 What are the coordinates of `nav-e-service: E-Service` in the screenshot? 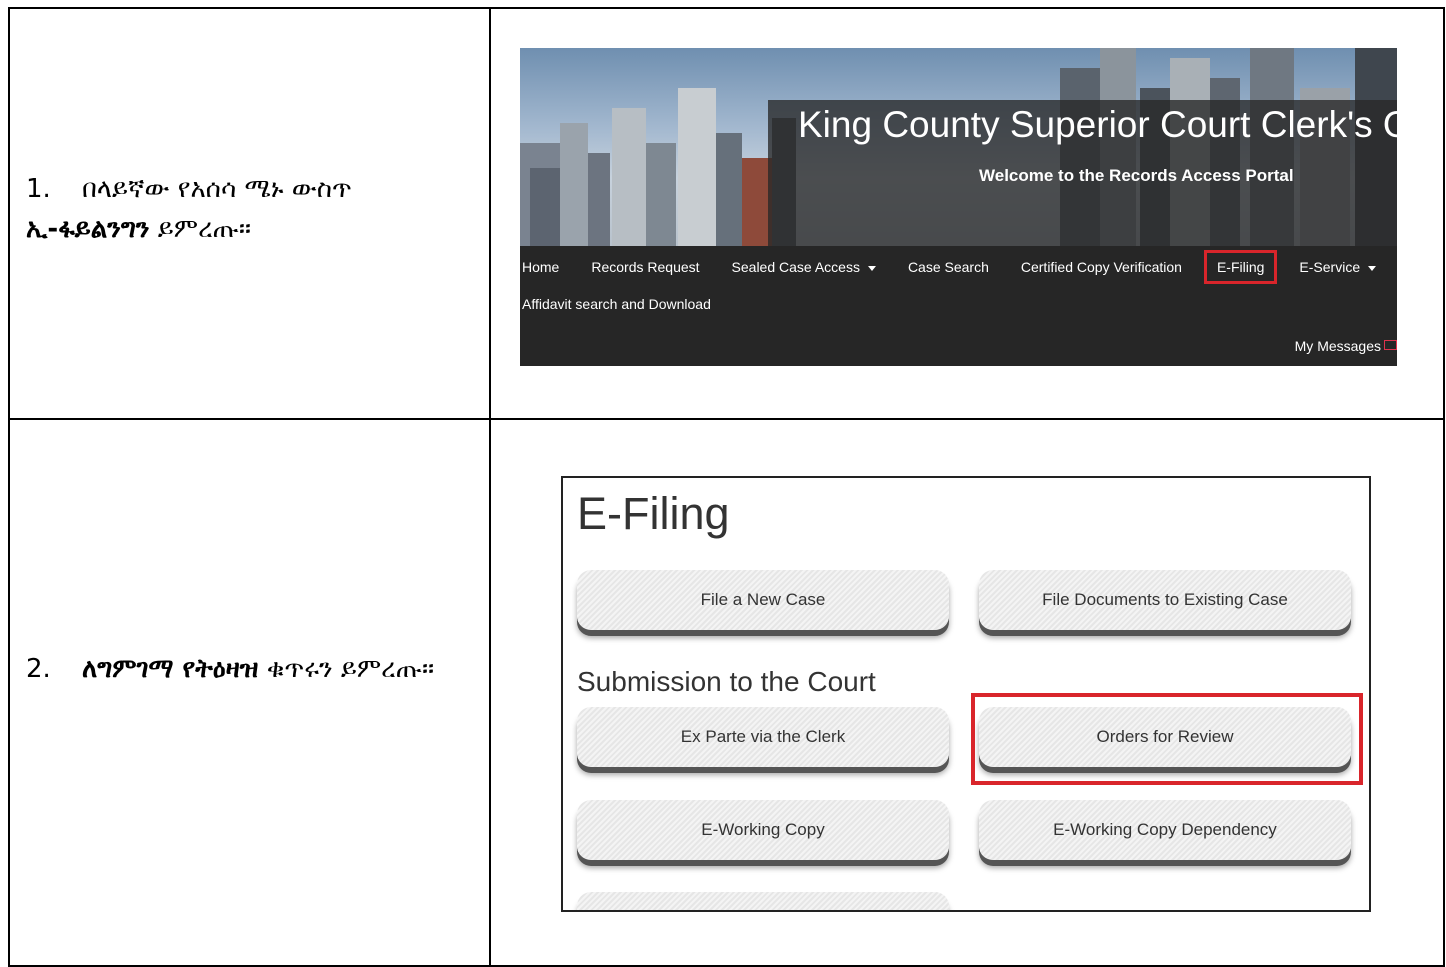 It's located at (1337, 267).